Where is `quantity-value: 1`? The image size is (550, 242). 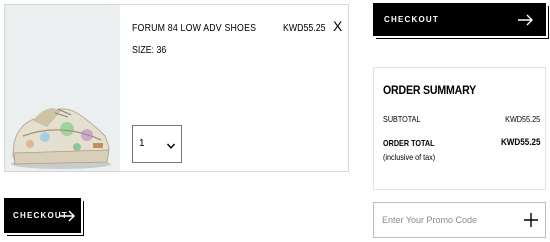
quantity-value: 1 is located at coordinates (142, 143).